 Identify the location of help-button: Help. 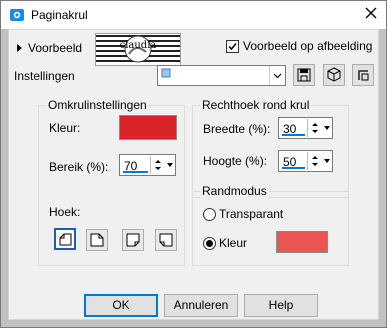
(281, 305).